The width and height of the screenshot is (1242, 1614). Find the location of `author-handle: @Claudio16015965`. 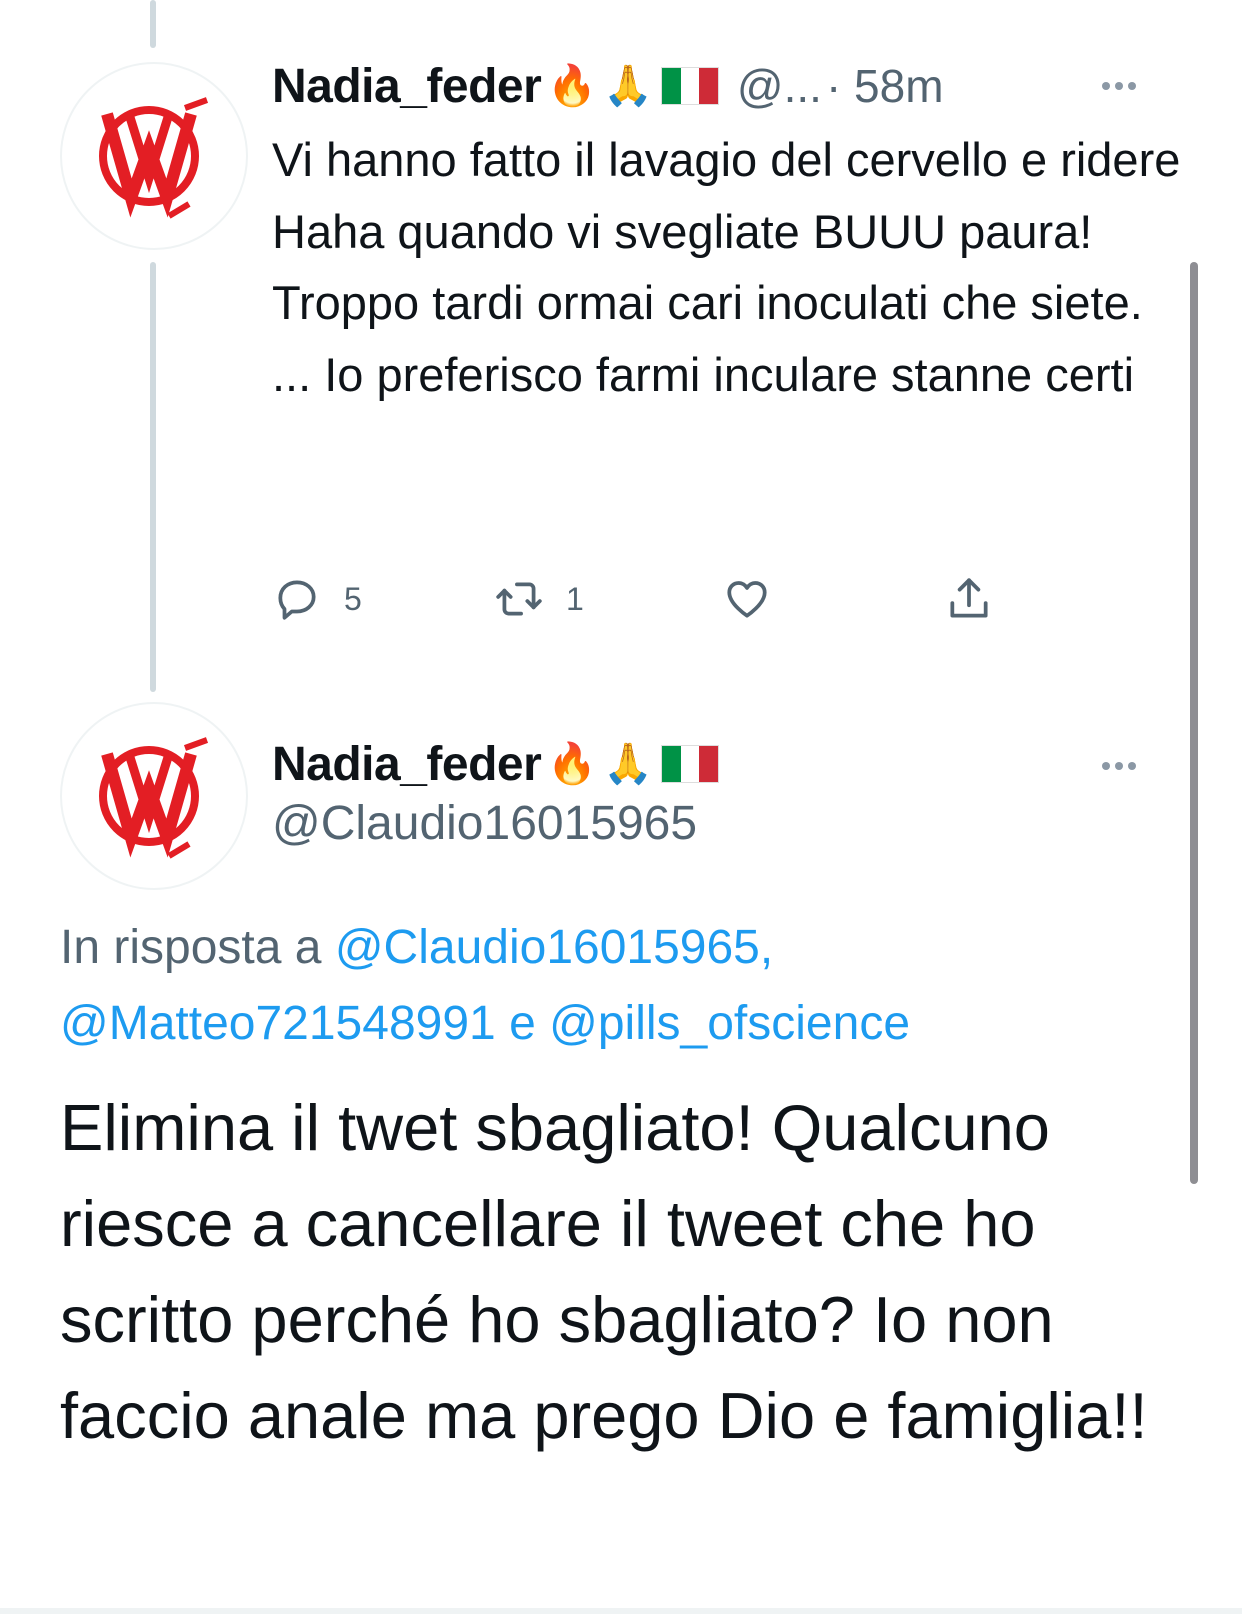

author-handle: @Claudio16015965 is located at coordinates (484, 823).